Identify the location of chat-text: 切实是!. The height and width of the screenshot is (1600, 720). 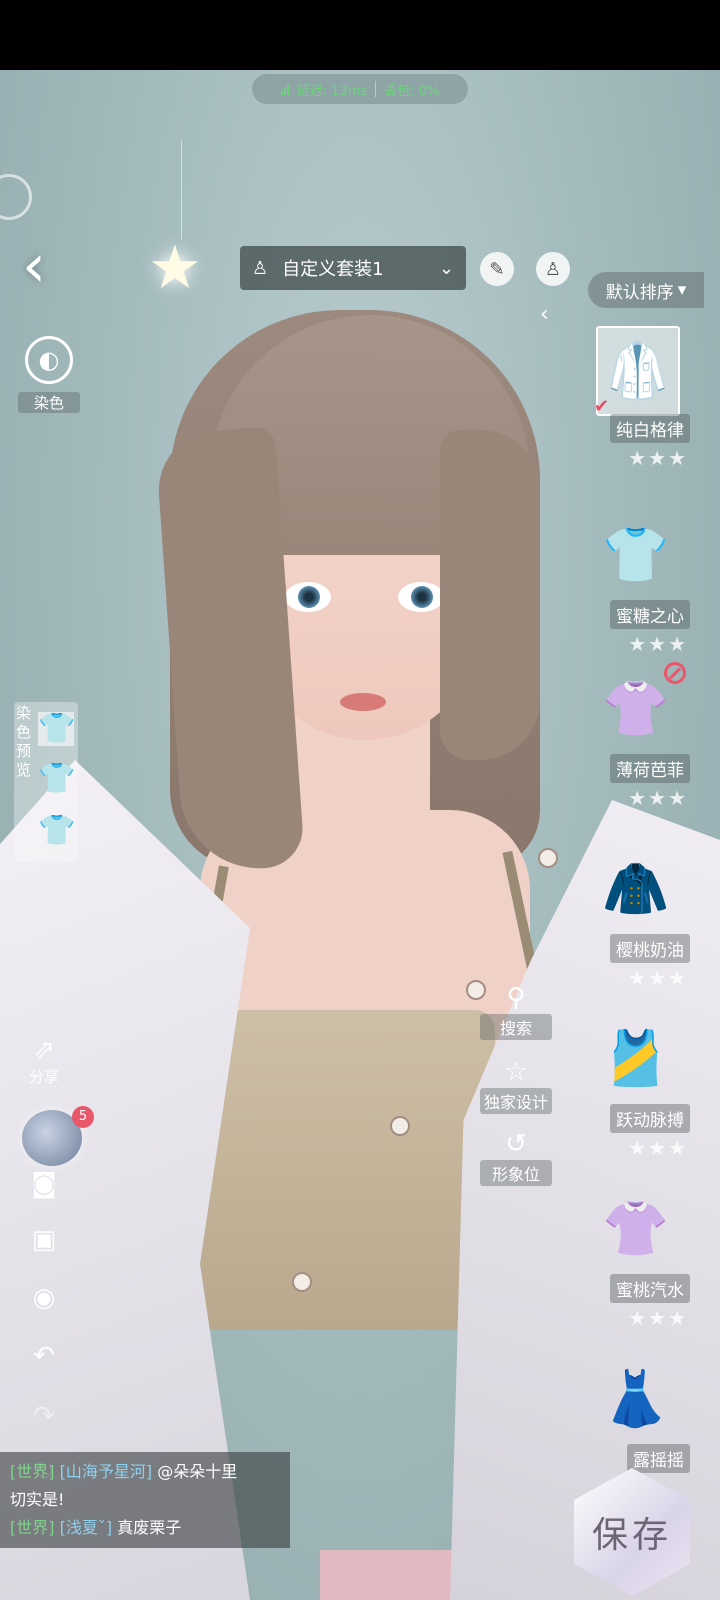
(37, 1499).